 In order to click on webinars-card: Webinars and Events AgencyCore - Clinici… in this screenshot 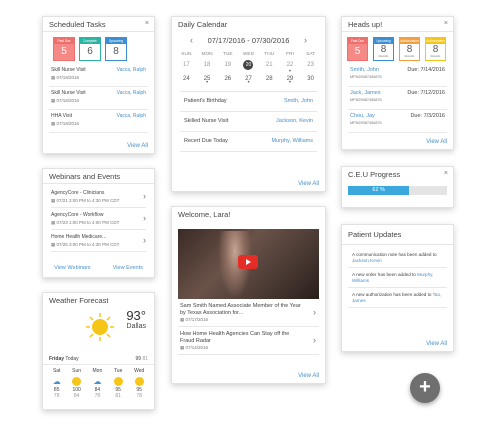, I will do `click(98, 223)`.